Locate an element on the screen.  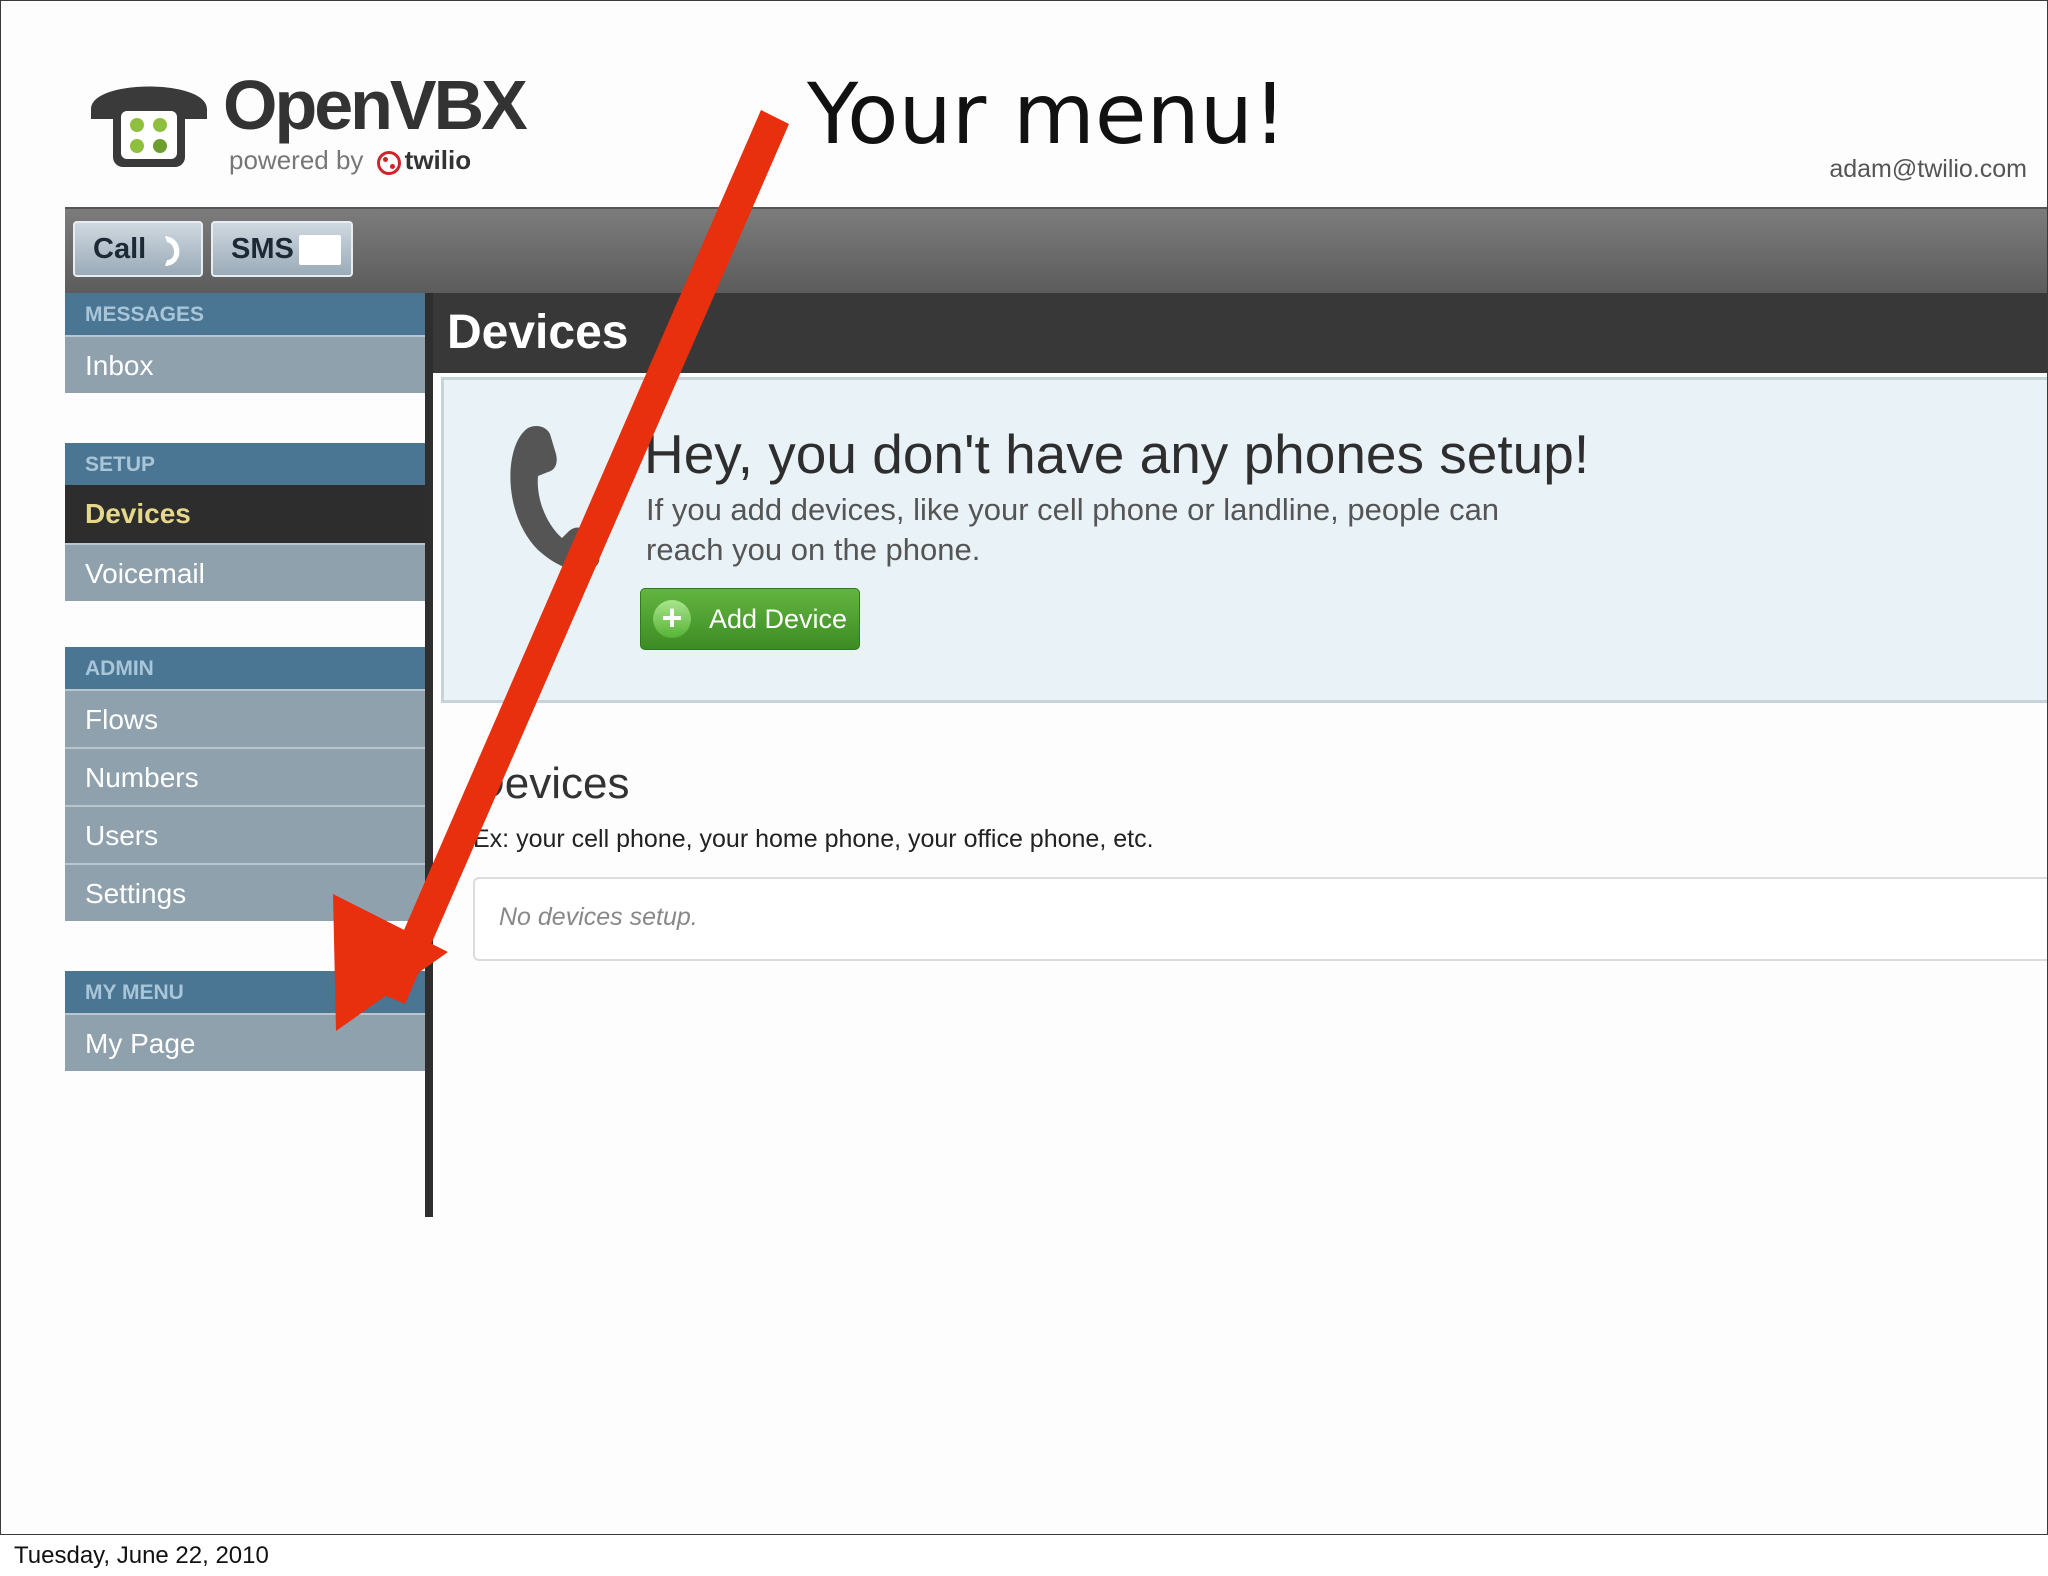
sidebar-item-my-page: My Page is located at coordinates (245, 1042).